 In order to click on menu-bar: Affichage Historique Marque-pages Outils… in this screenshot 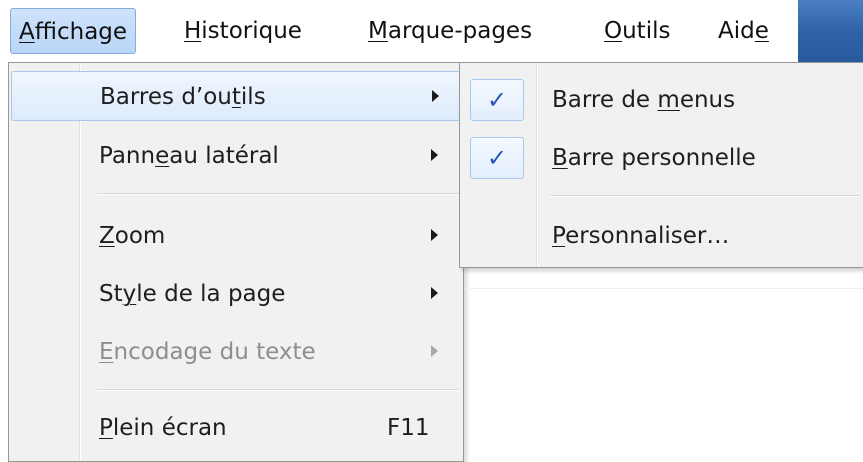, I will do `click(431, 31)`.